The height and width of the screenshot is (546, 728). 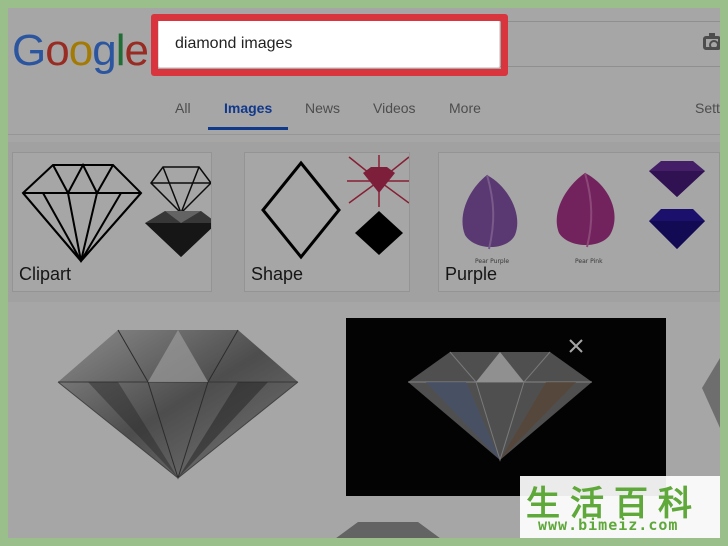 What do you see at coordinates (45, 274) in the screenshot?
I see `category-label: Clipart` at bounding box center [45, 274].